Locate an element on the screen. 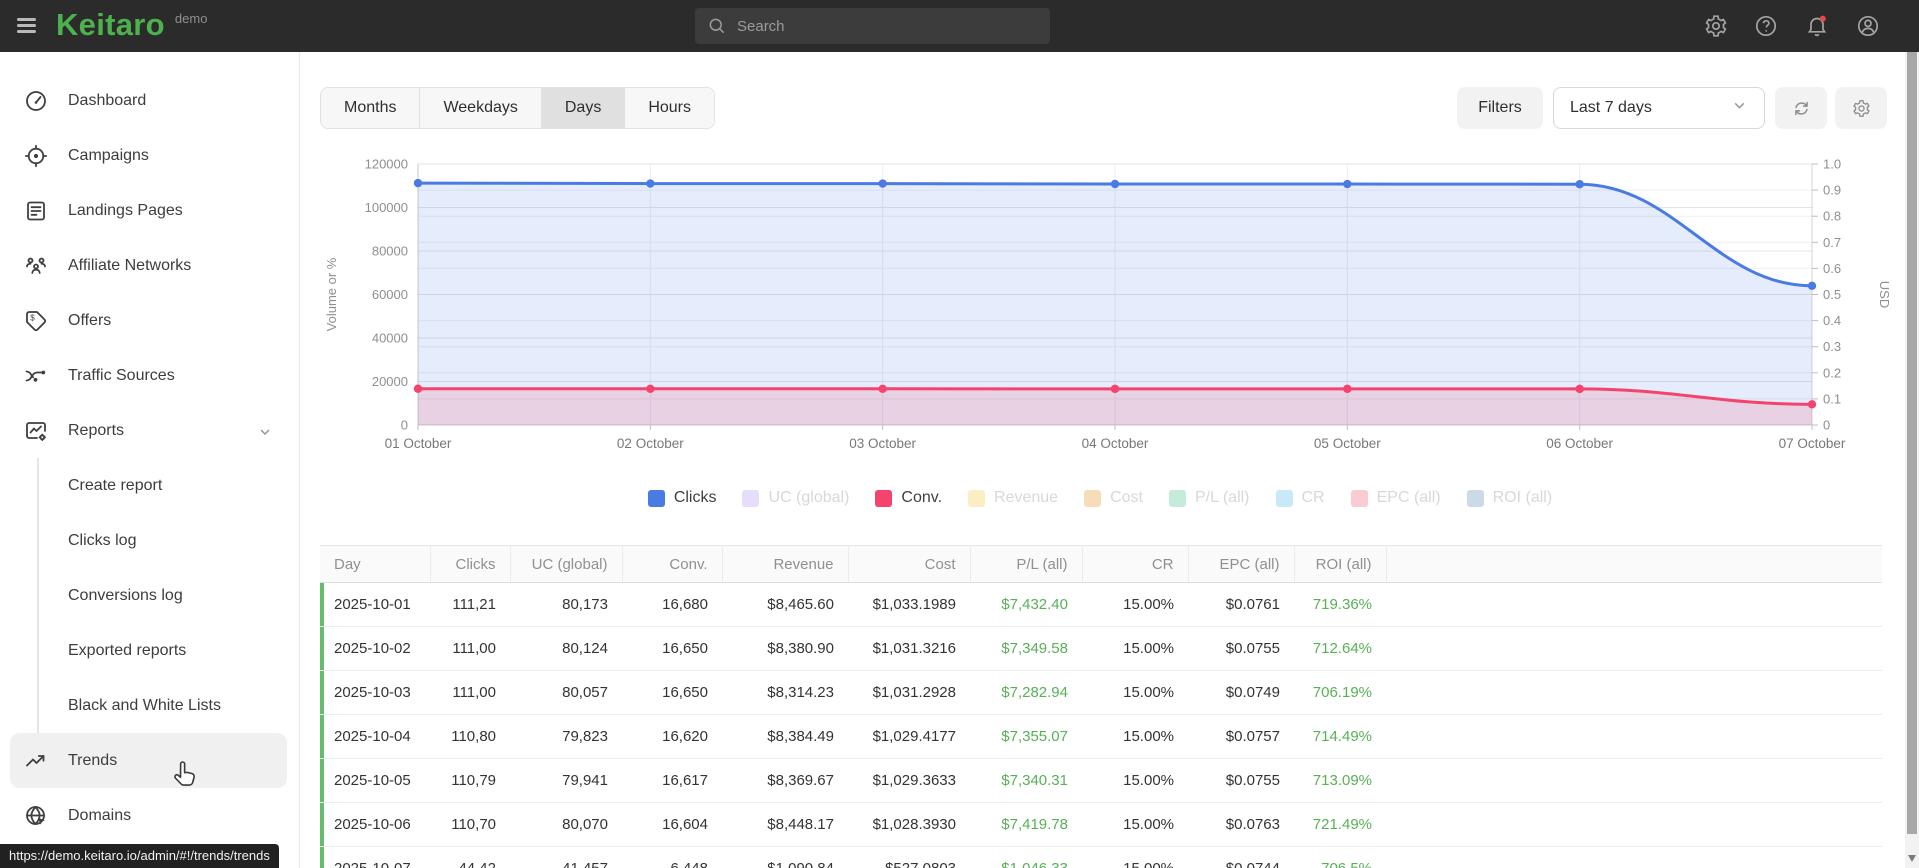  column-filler is located at coordinates (1634, 564).